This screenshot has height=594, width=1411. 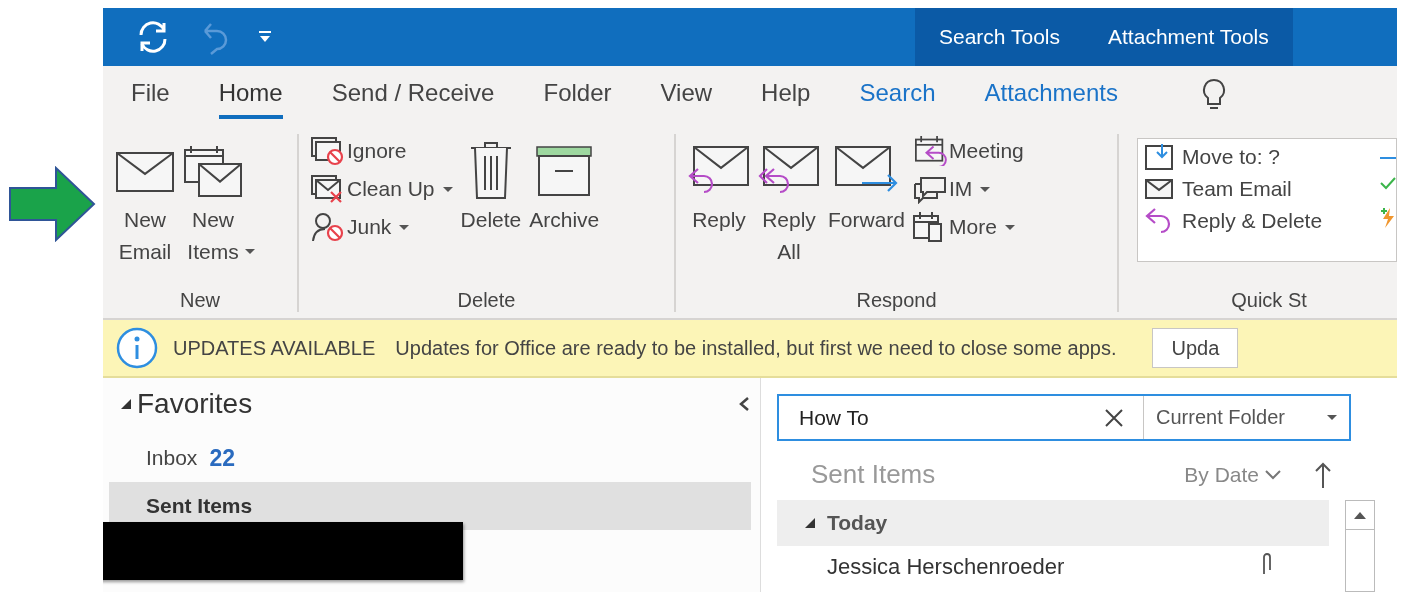 What do you see at coordinates (413, 97) in the screenshot?
I see `ribbon-tab: Send / Receive` at bounding box center [413, 97].